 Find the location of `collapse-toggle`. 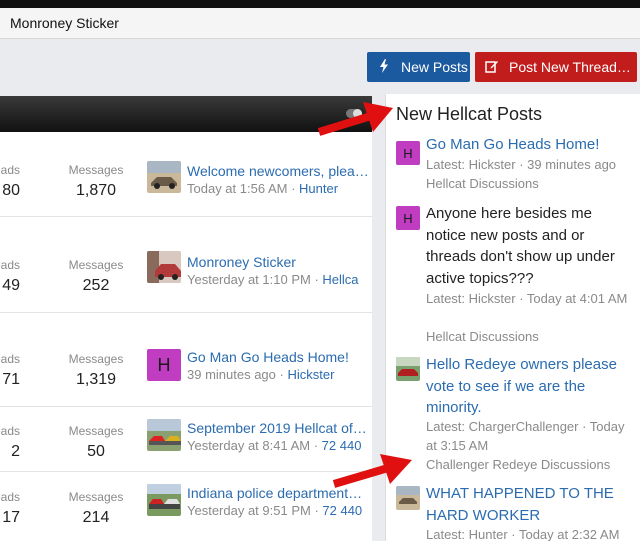

collapse-toggle is located at coordinates (354, 113).